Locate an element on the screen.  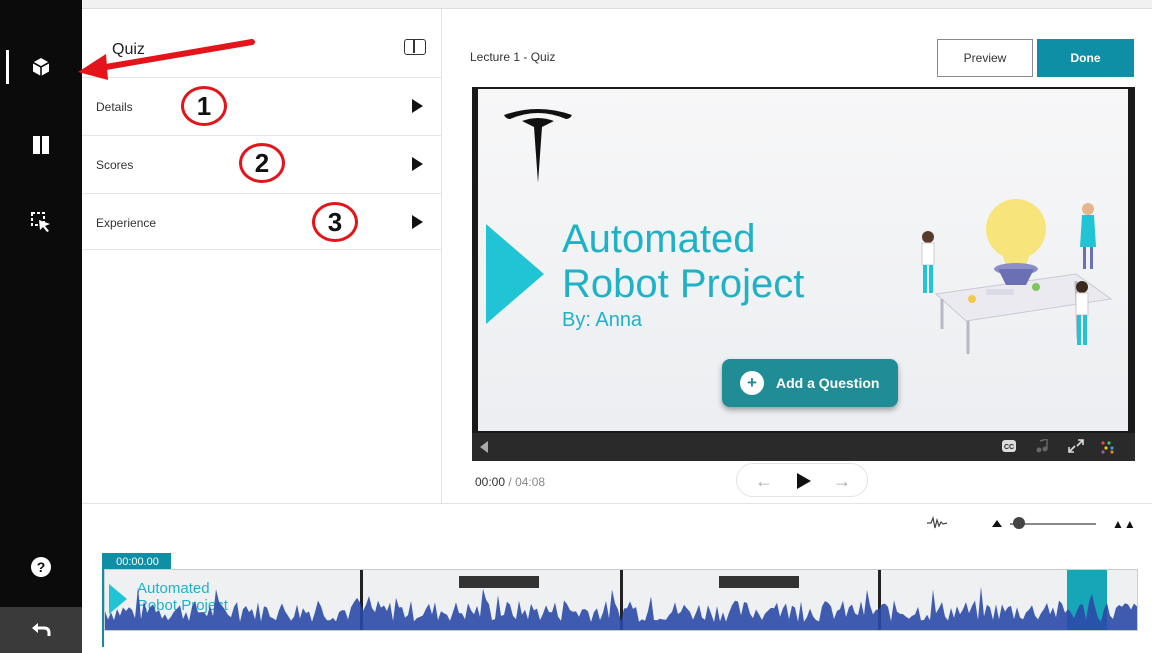
add-question-button: + Add a Question is located at coordinates (810, 383).